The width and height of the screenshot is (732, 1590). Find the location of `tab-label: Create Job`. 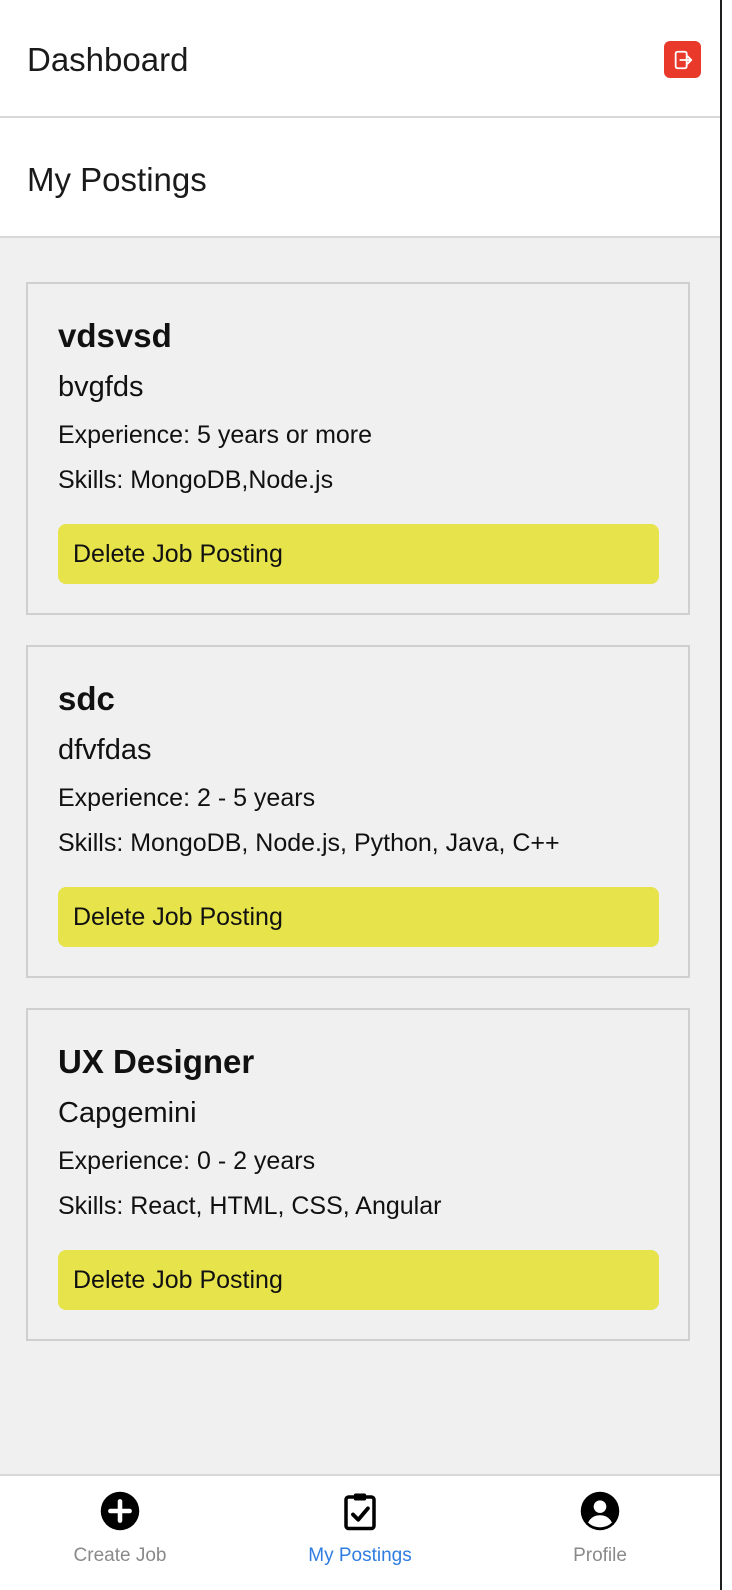

tab-label: Create Job is located at coordinates (120, 1555).